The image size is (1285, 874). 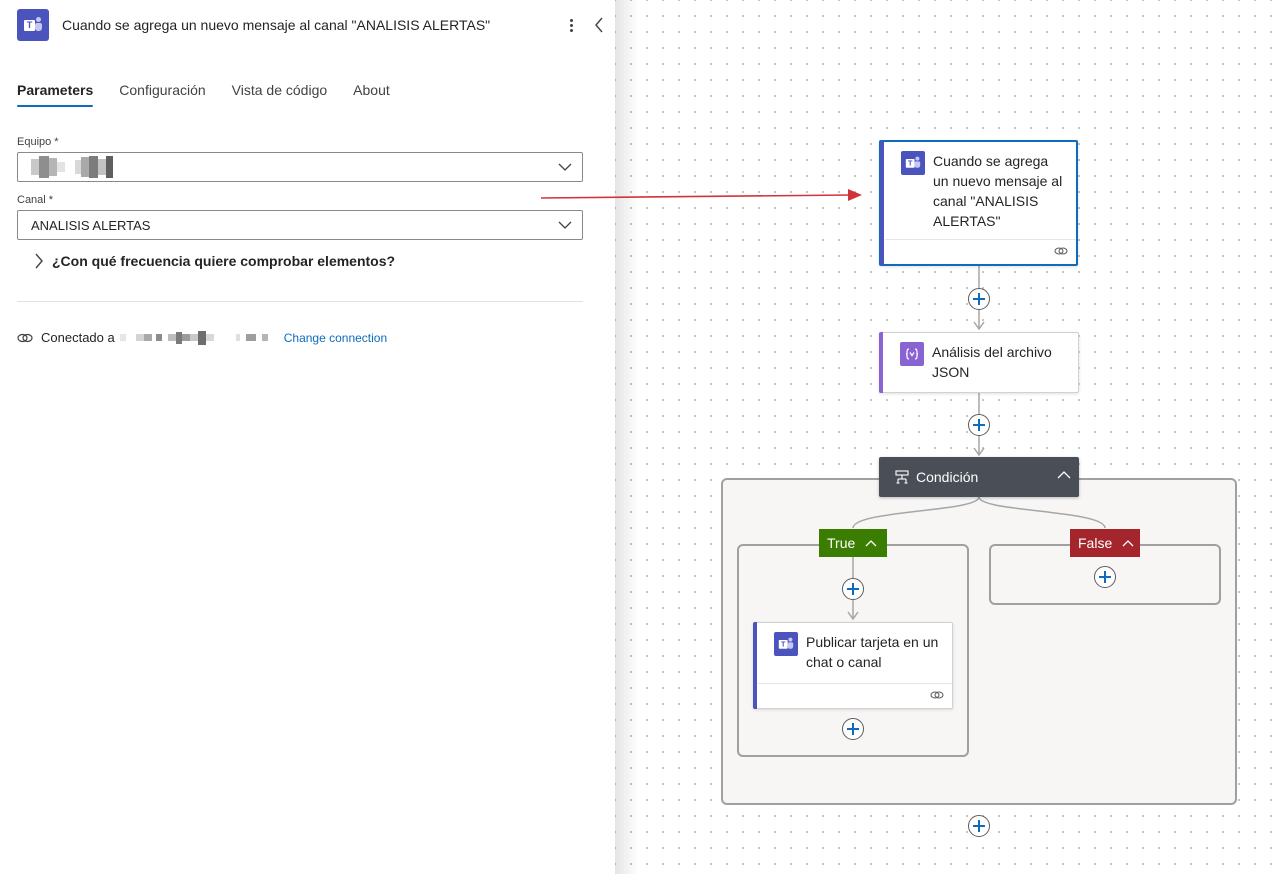 I want to click on parse-json-node: Análisis del archivo JSON, so click(x=979, y=362).